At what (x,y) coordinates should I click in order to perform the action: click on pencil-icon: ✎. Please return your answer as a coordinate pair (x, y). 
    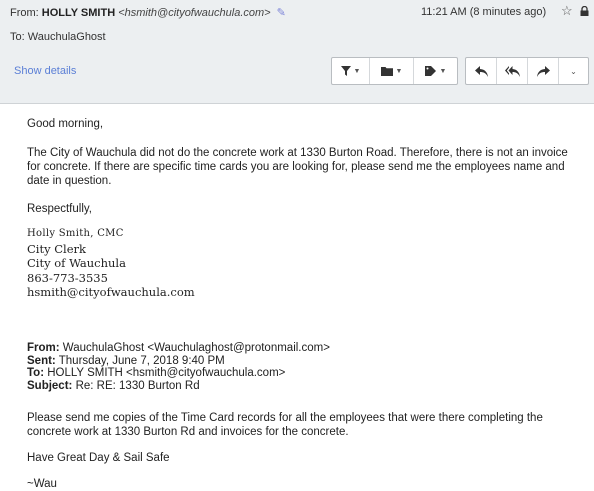
    Looking at the image, I should click on (281, 13).